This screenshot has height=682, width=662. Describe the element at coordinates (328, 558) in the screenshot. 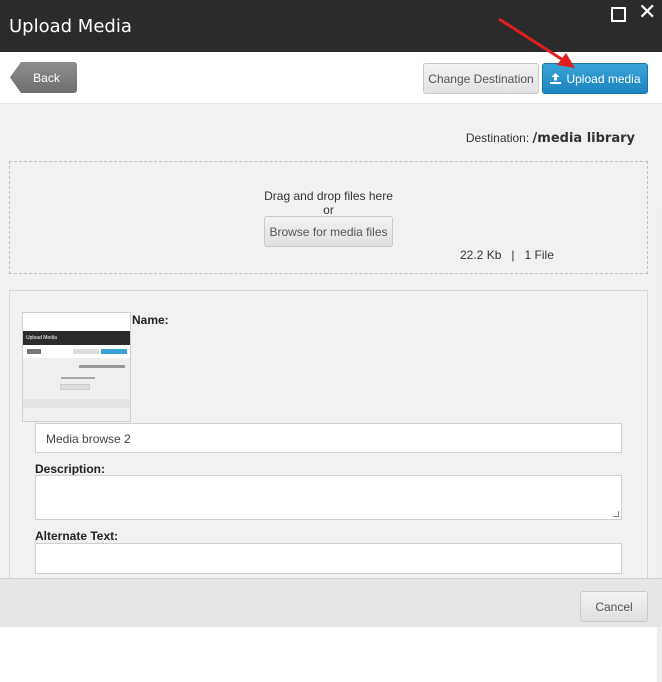

I see `alternate-text-input` at that location.